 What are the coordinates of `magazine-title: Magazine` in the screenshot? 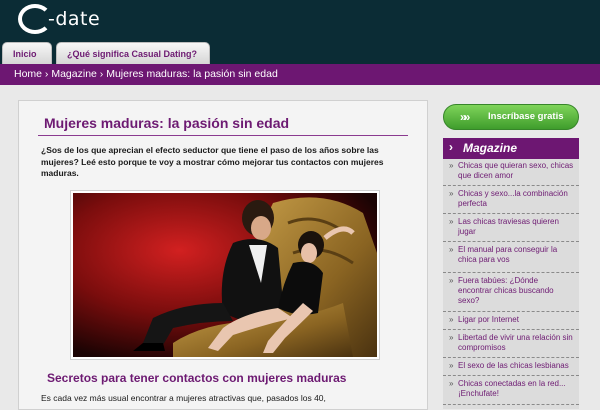 It's located at (490, 148).